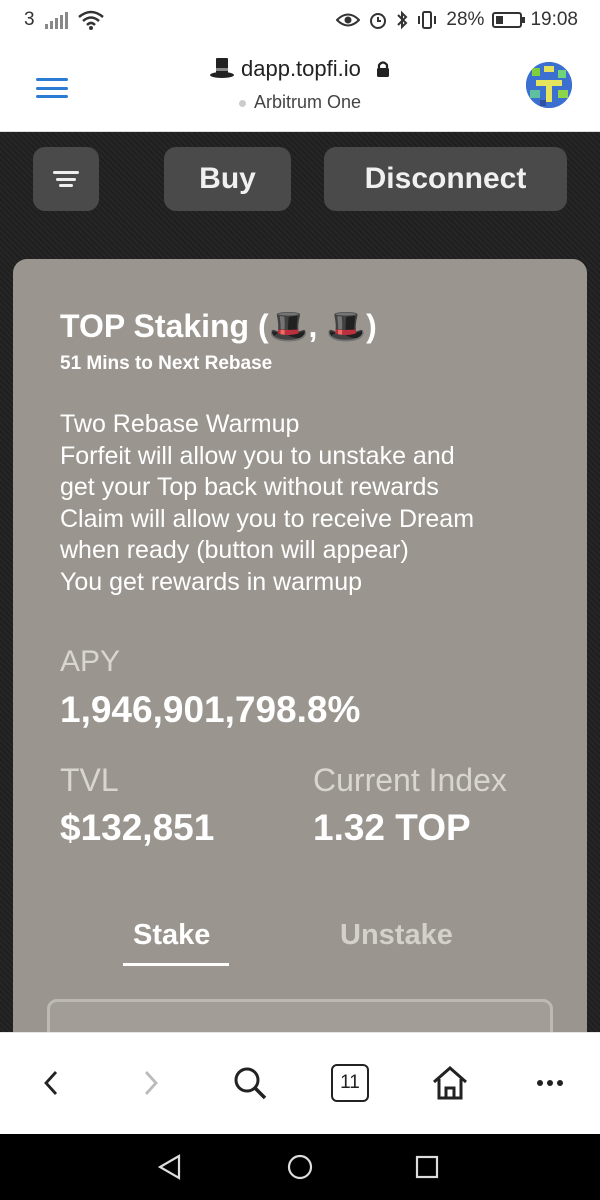 This screenshot has height=1200, width=600. I want to click on bluetooth-icon, so click(402, 20).